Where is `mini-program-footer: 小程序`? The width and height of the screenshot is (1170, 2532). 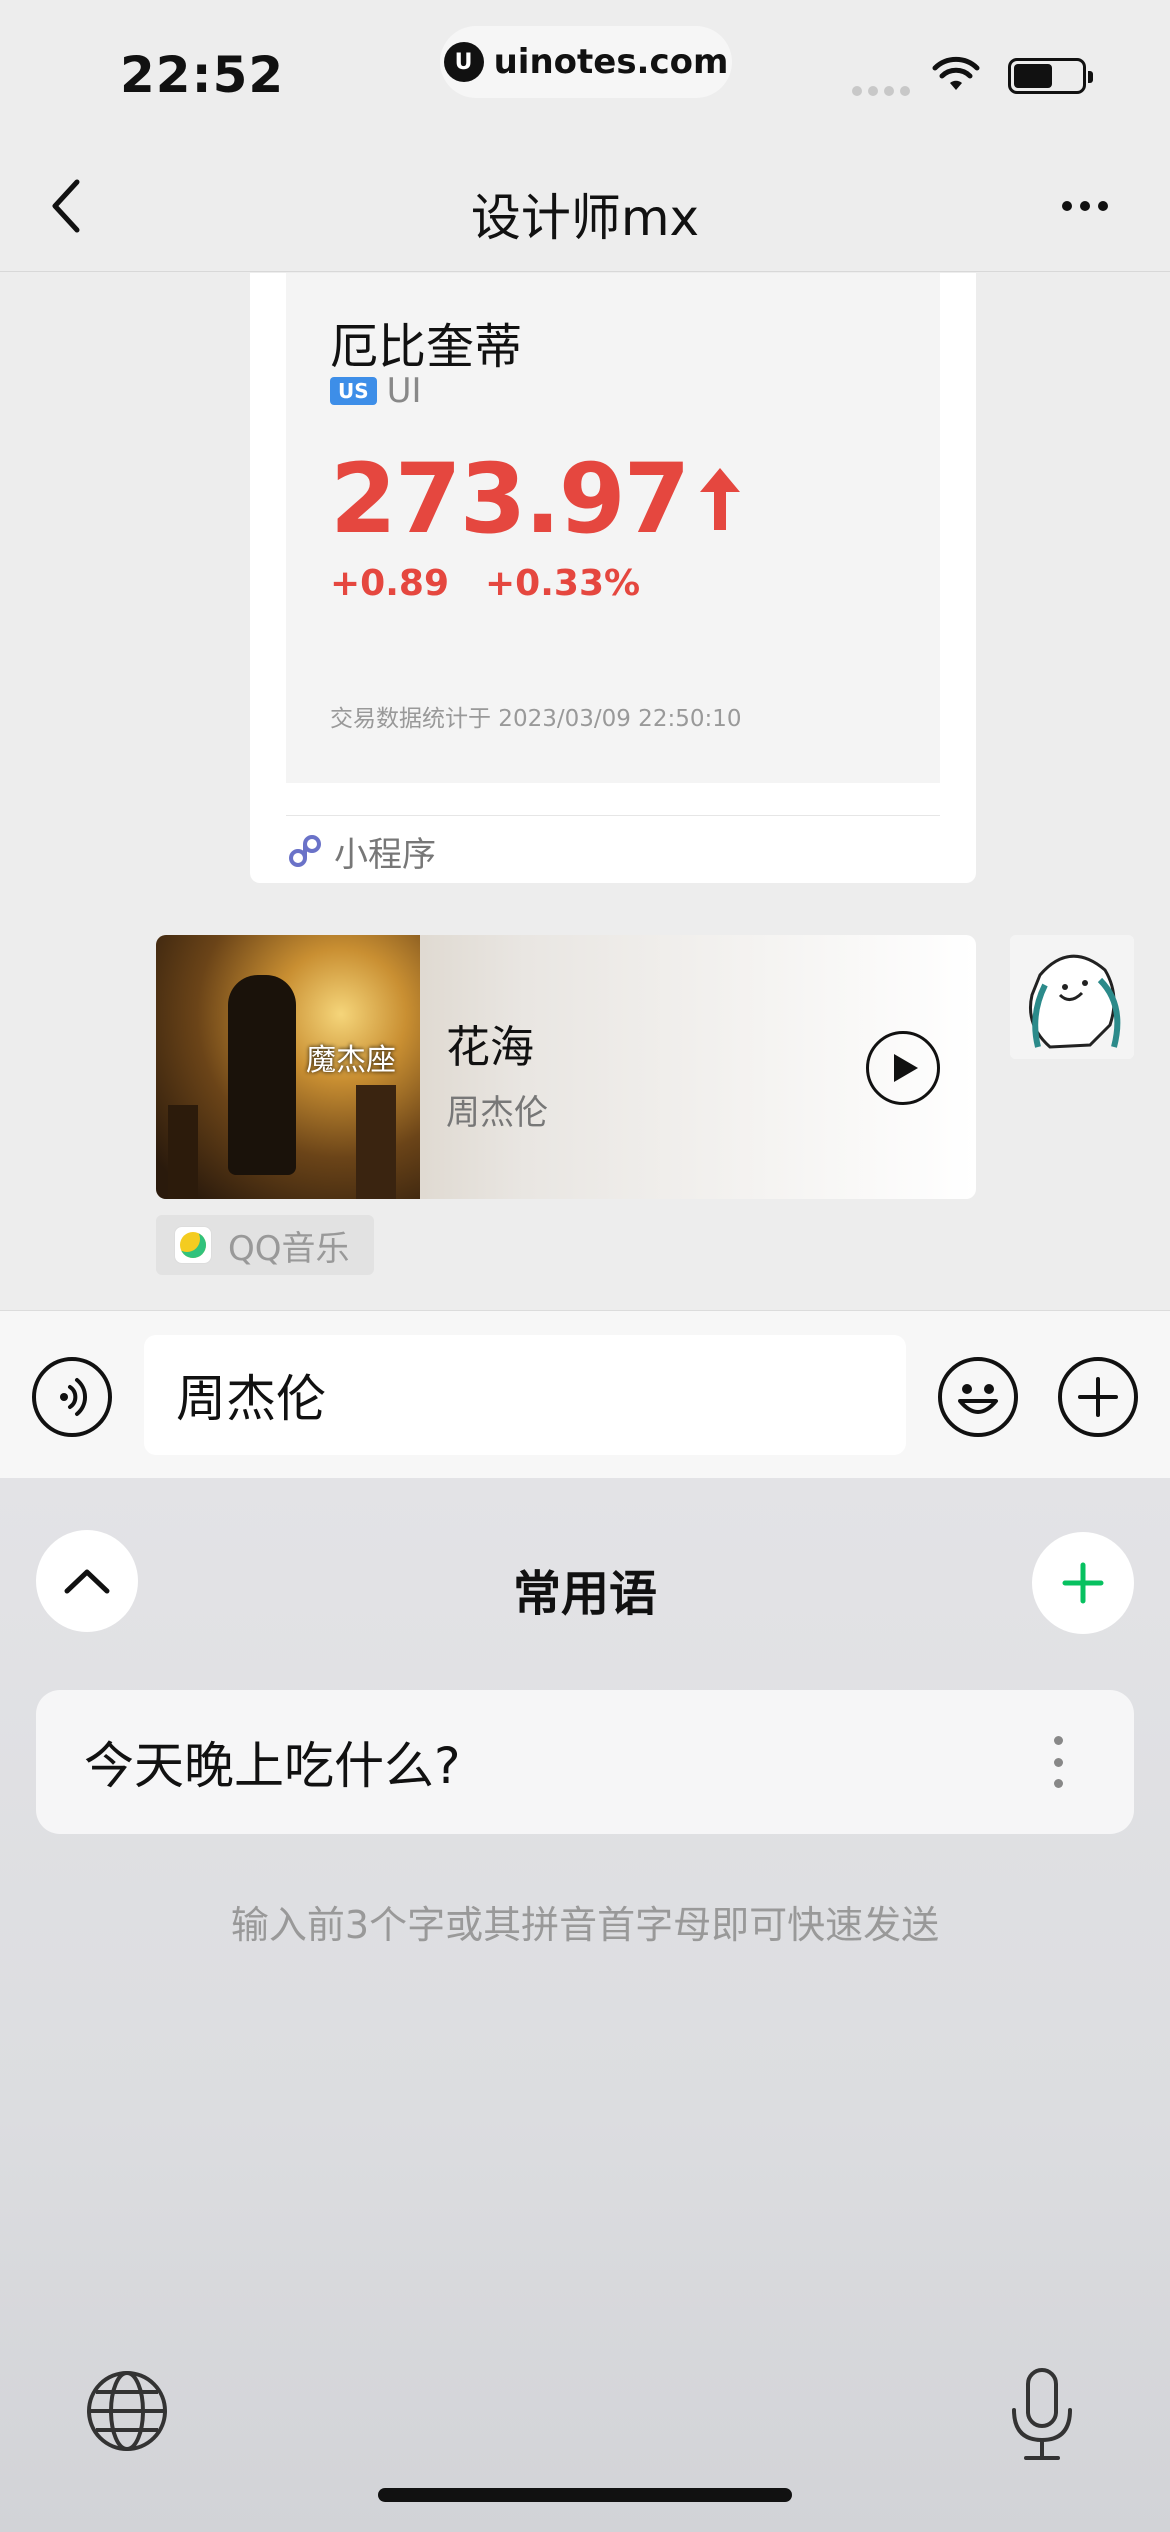 mini-program-footer: 小程序 is located at coordinates (361, 851).